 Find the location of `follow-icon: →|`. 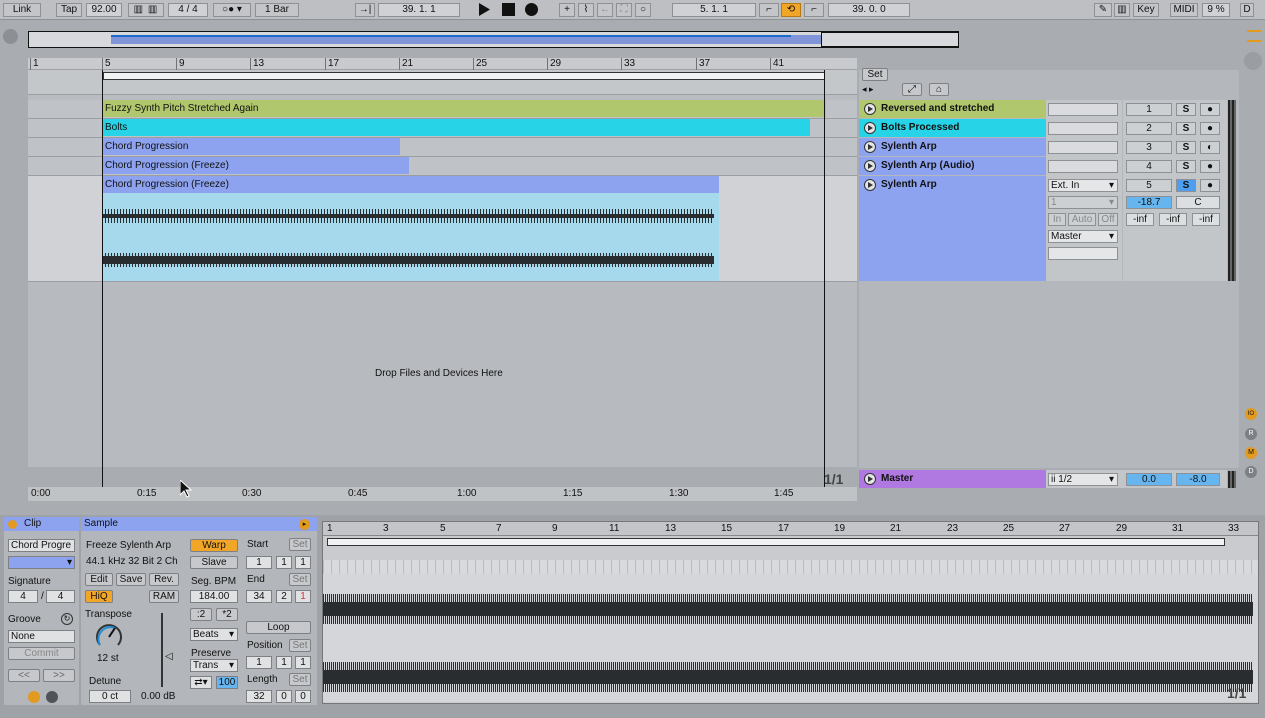

follow-icon: →| is located at coordinates (365, 10).